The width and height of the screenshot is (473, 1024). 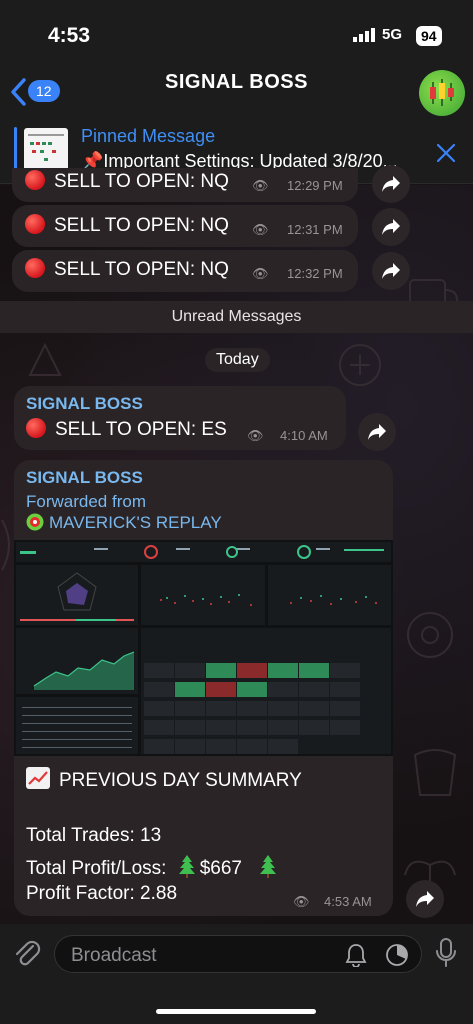 I want to click on pinned-title: Pinned Message, so click(x=148, y=136).